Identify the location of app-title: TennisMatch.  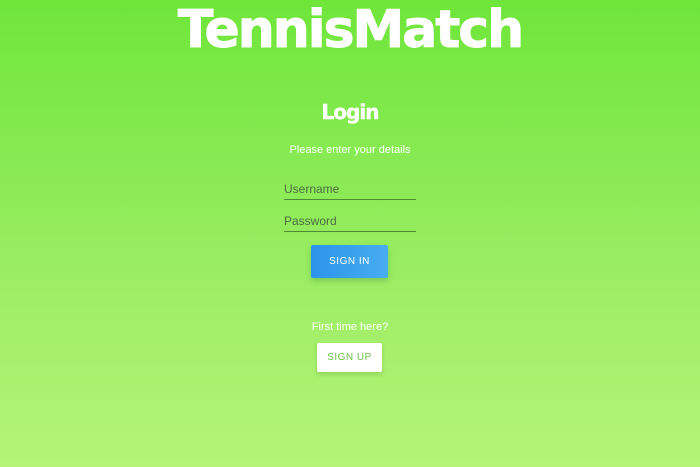
(350, 30).